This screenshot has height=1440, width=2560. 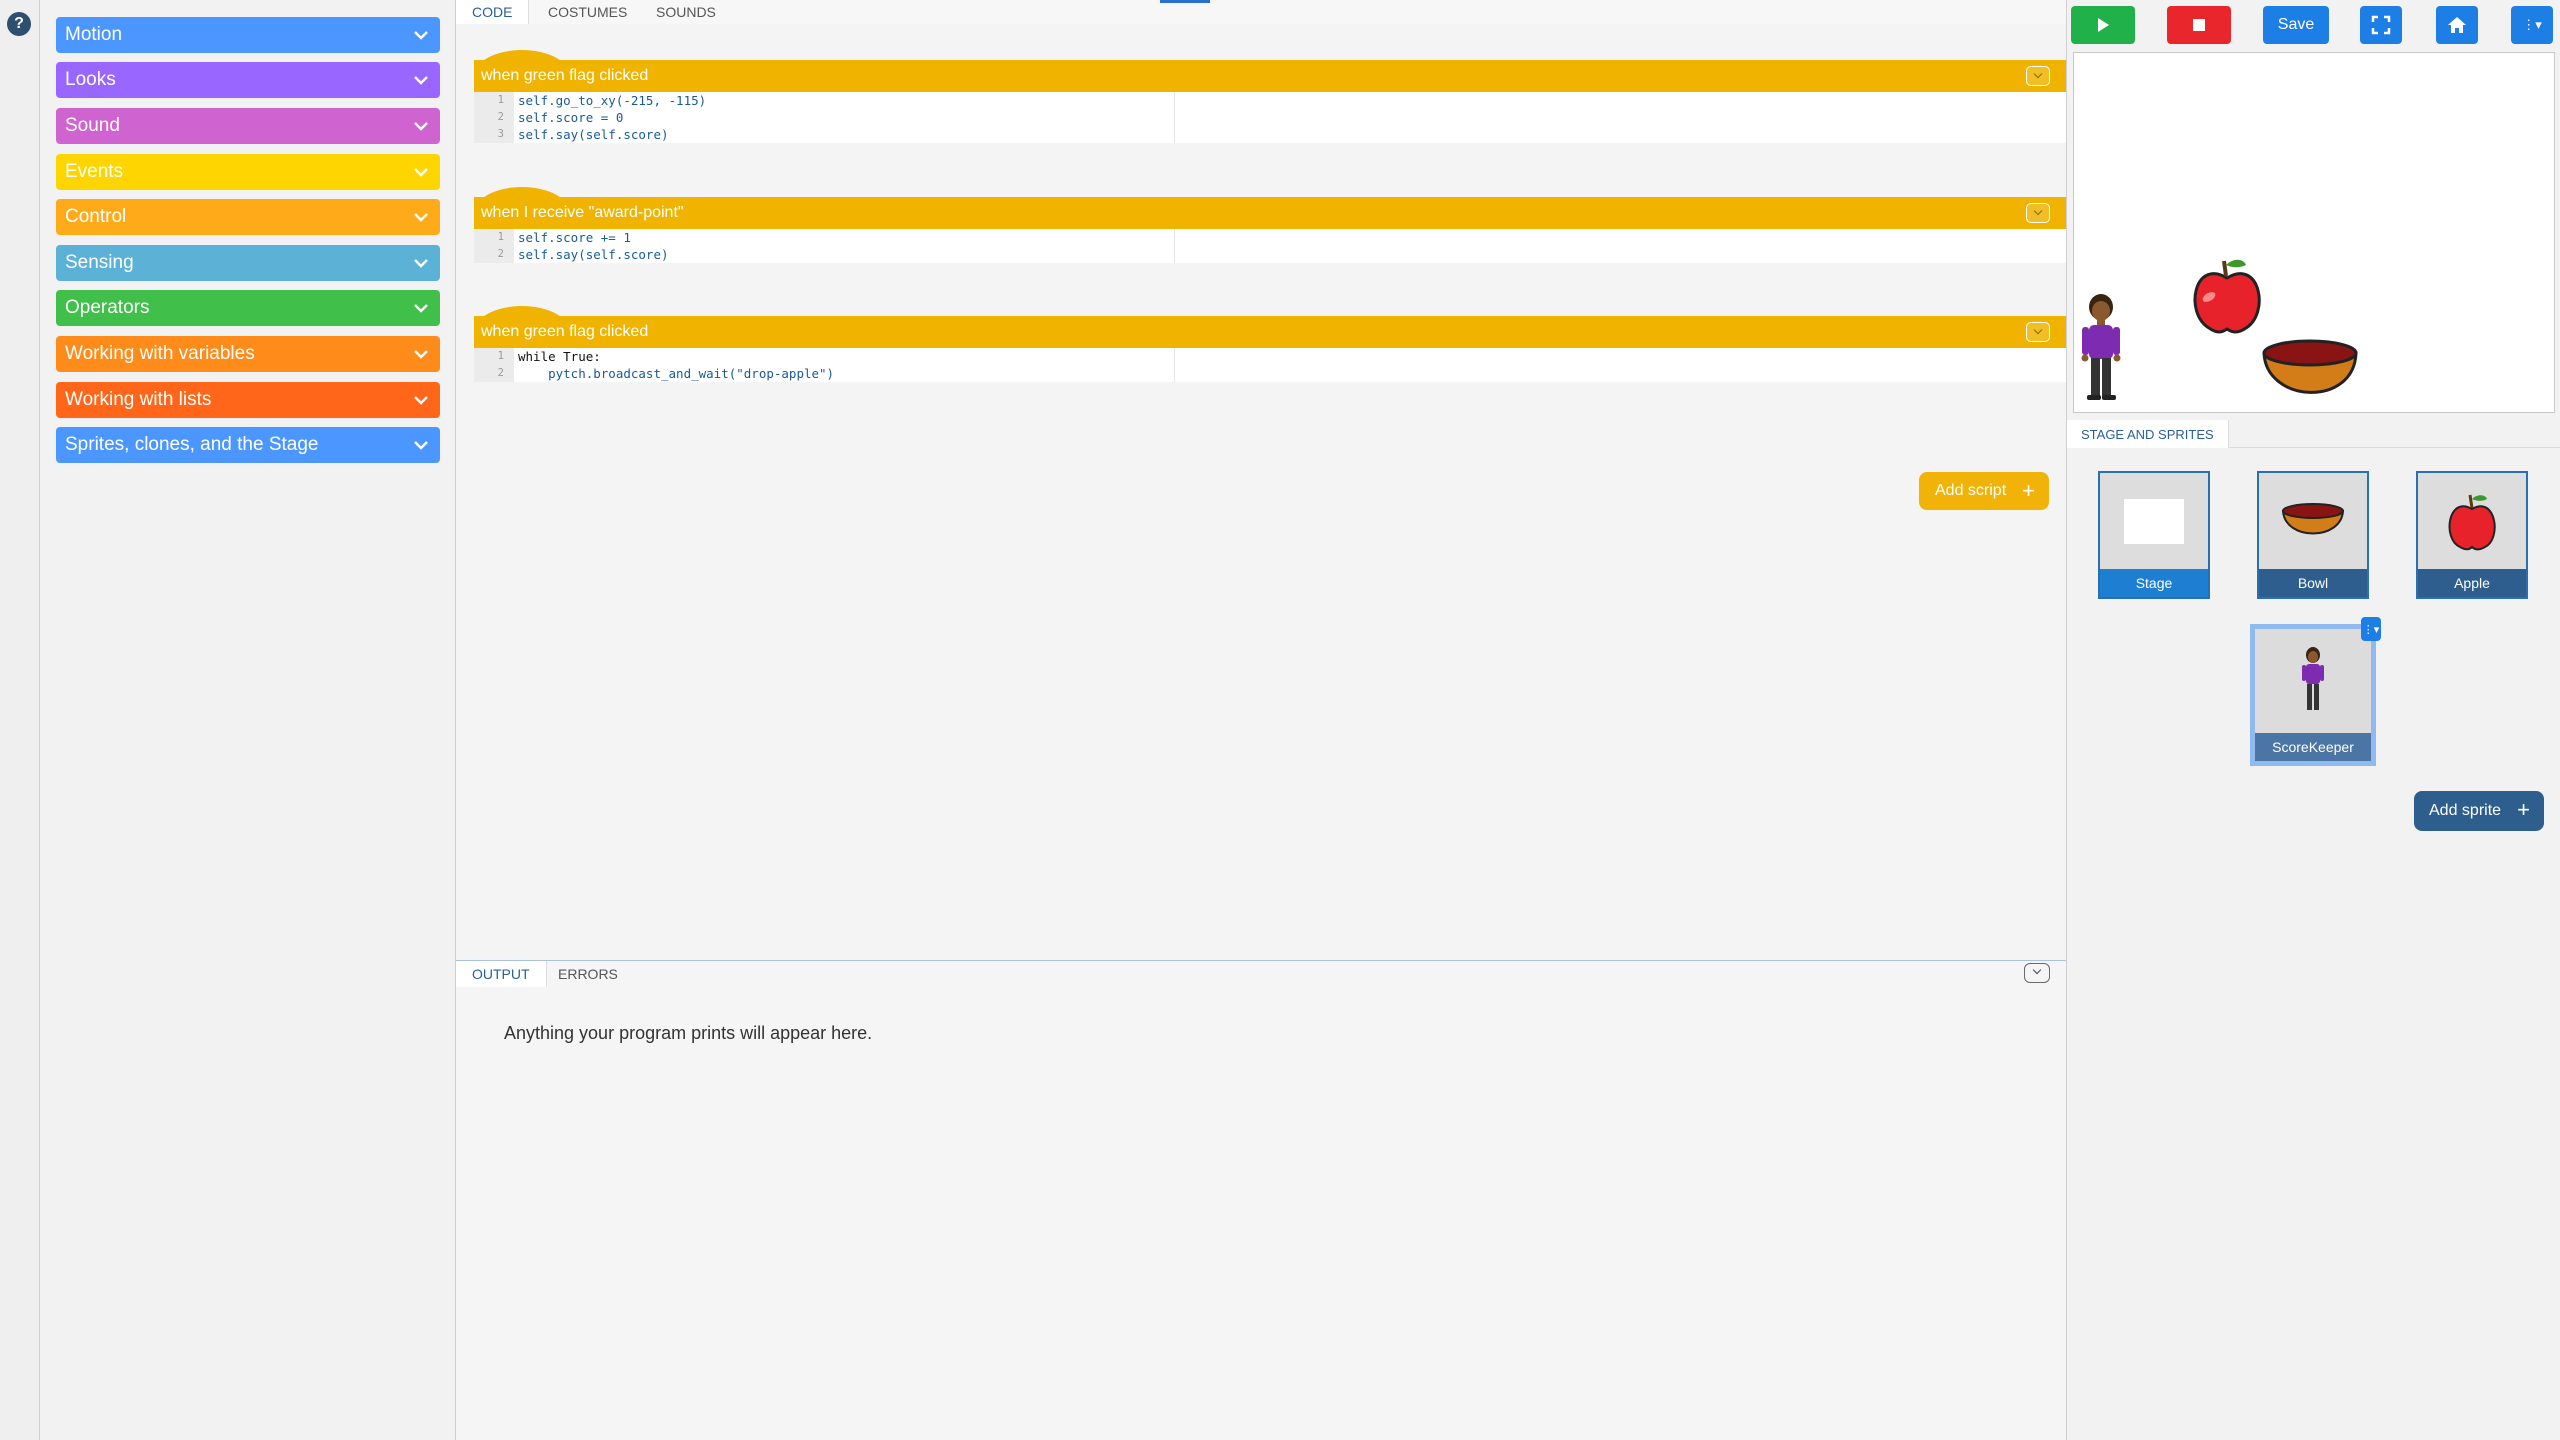 I want to click on fullscreen-icon, so click(x=2381, y=25).